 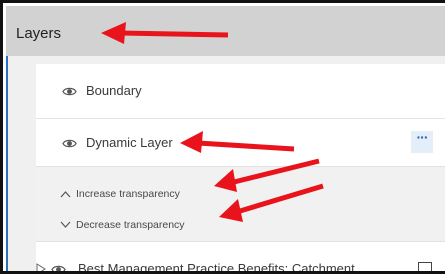 What do you see at coordinates (39, 33) in the screenshot?
I see `panel-title: Layers` at bounding box center [39, 33].